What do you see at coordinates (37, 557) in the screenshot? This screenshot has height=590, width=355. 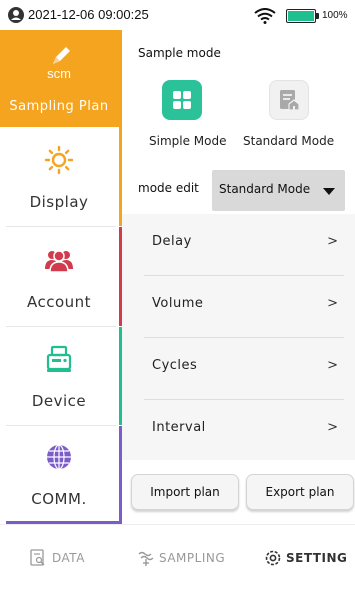 I see `data-icon` at bounding box center [37, 557].